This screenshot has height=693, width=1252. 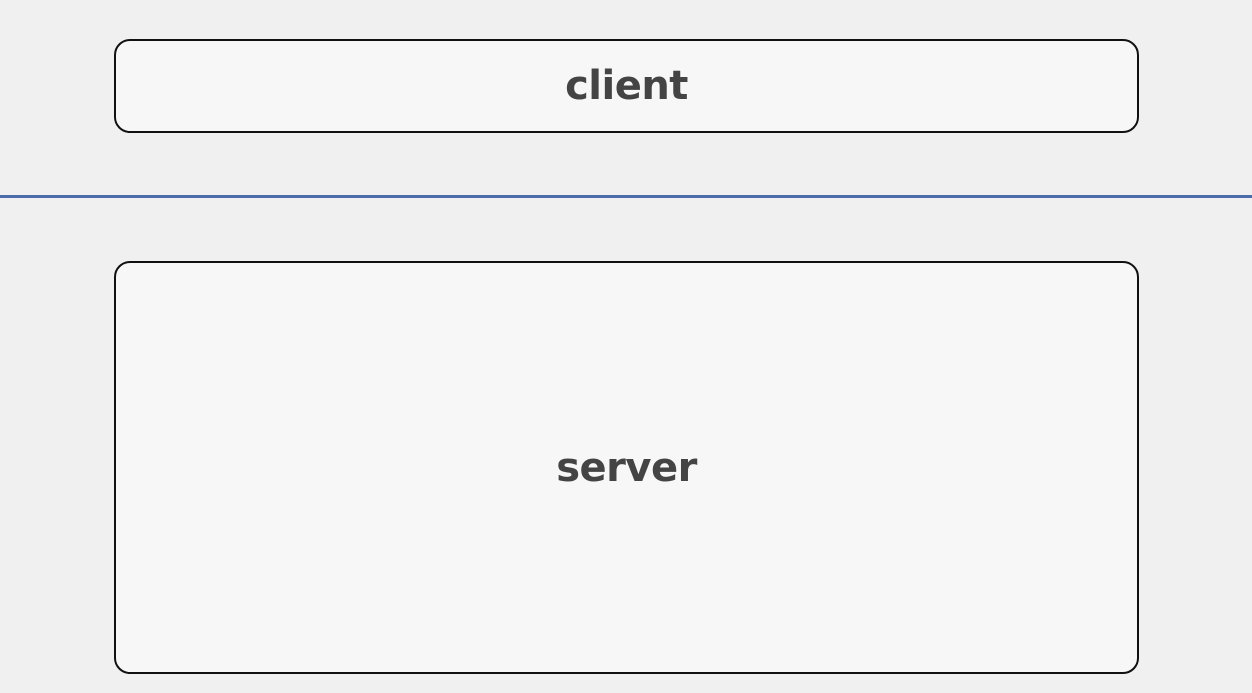 I want to click on client-label: client, so click(x=626, y=86).